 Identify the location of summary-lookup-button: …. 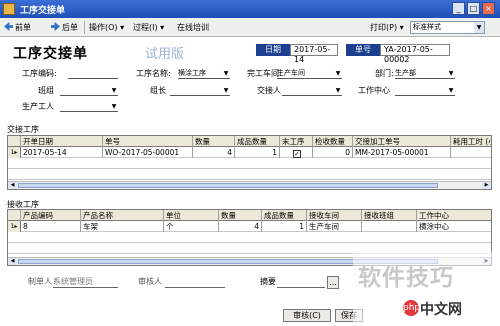
(333, 282).